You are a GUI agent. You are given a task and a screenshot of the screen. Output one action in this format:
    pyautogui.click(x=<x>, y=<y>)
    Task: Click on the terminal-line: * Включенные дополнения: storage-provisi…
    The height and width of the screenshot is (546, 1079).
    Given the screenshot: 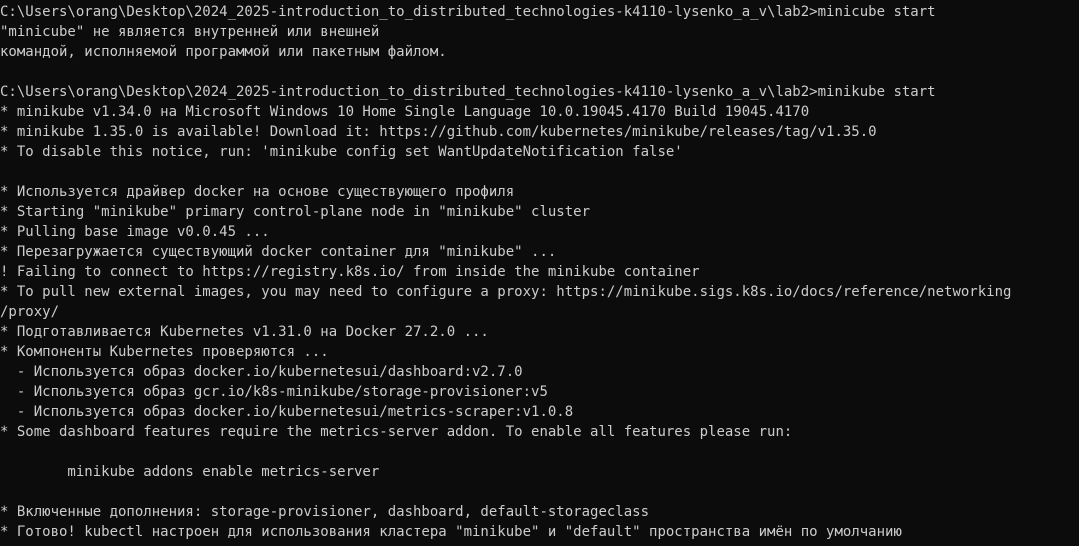 What is the action you would take?
    pyautogui.click(x=325, y=512)
    